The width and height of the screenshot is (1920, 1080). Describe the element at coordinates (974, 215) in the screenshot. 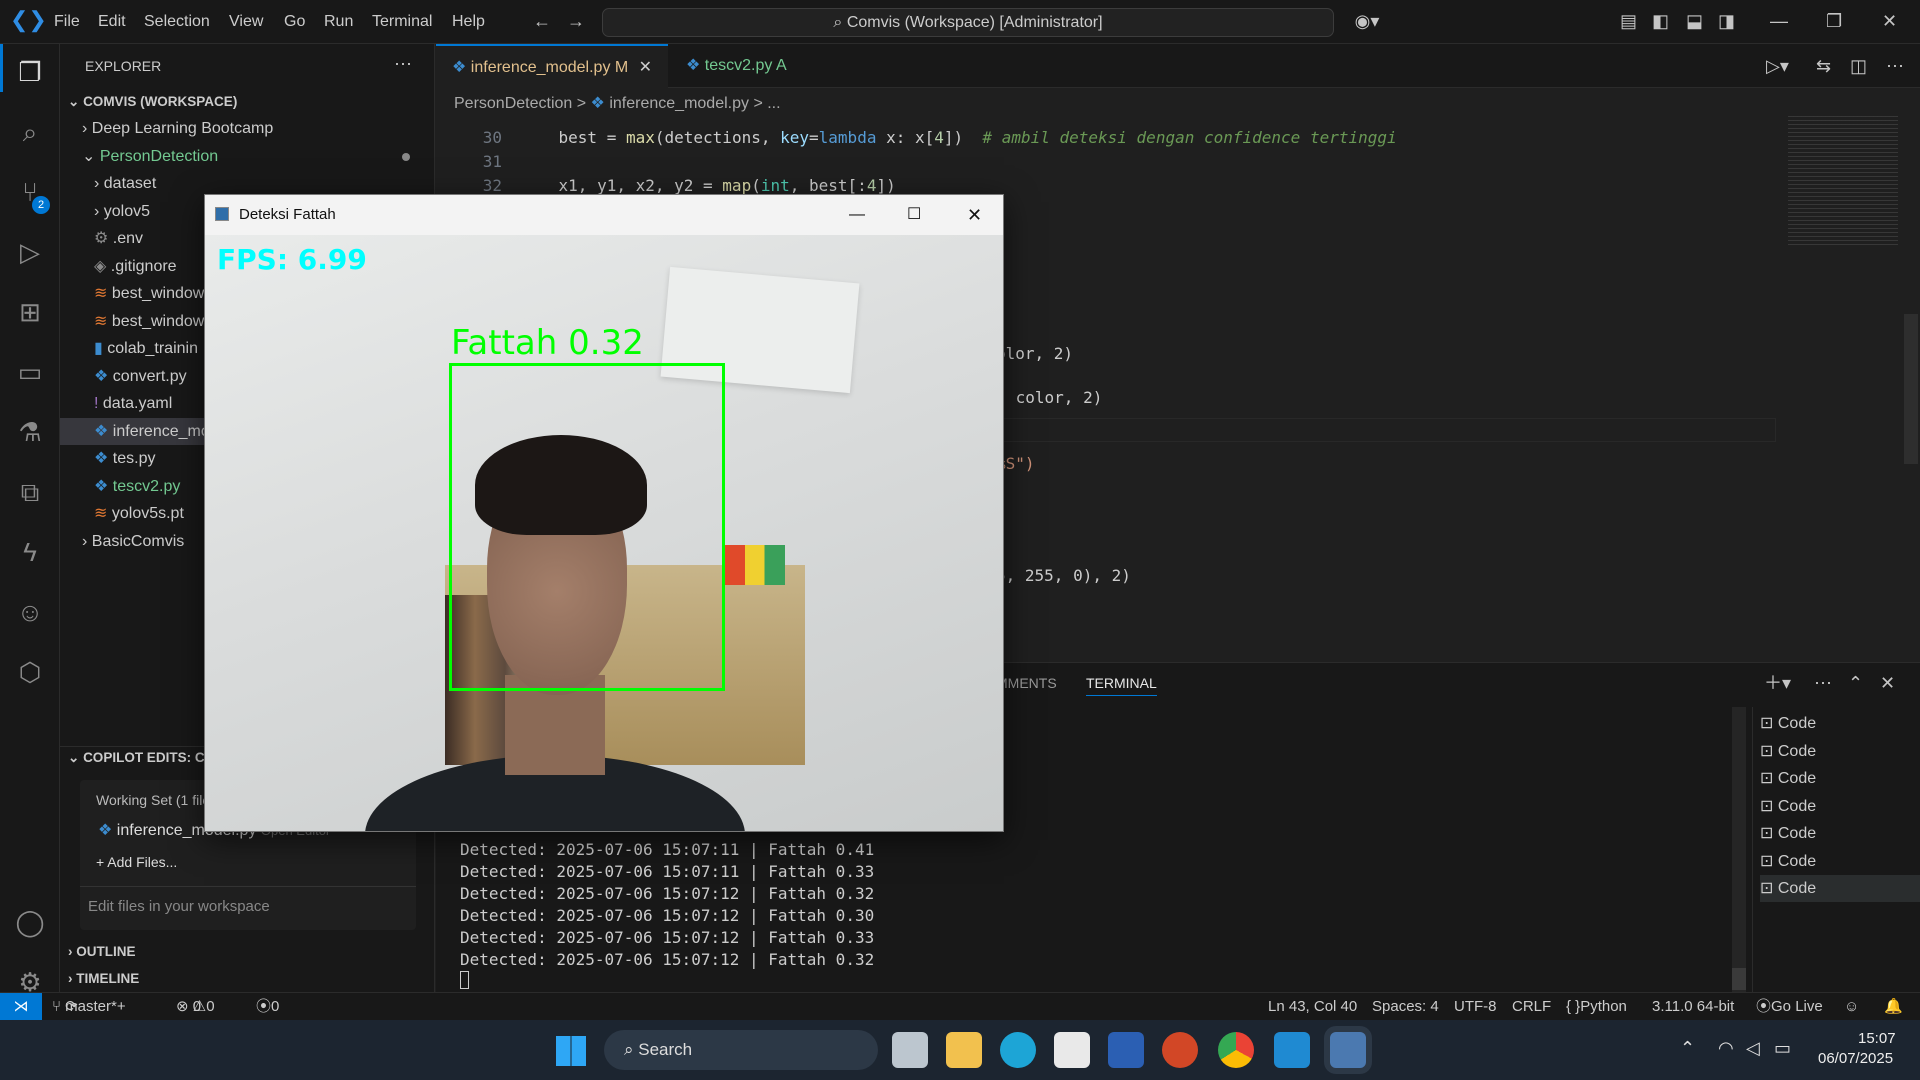

I see `cv-close-icon: ✕` at that location.